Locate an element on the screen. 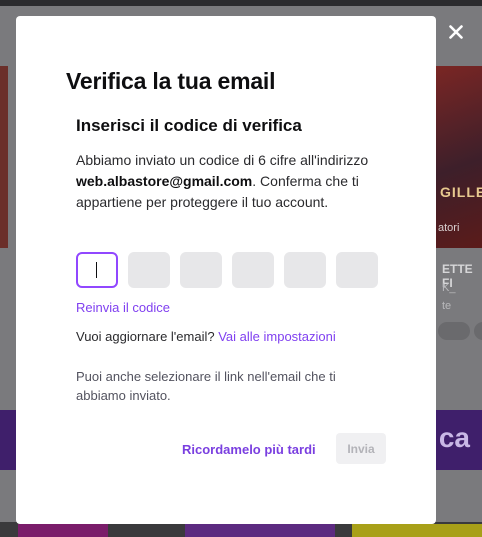  background-card-sub: atori is located at coordinates (449, 228).